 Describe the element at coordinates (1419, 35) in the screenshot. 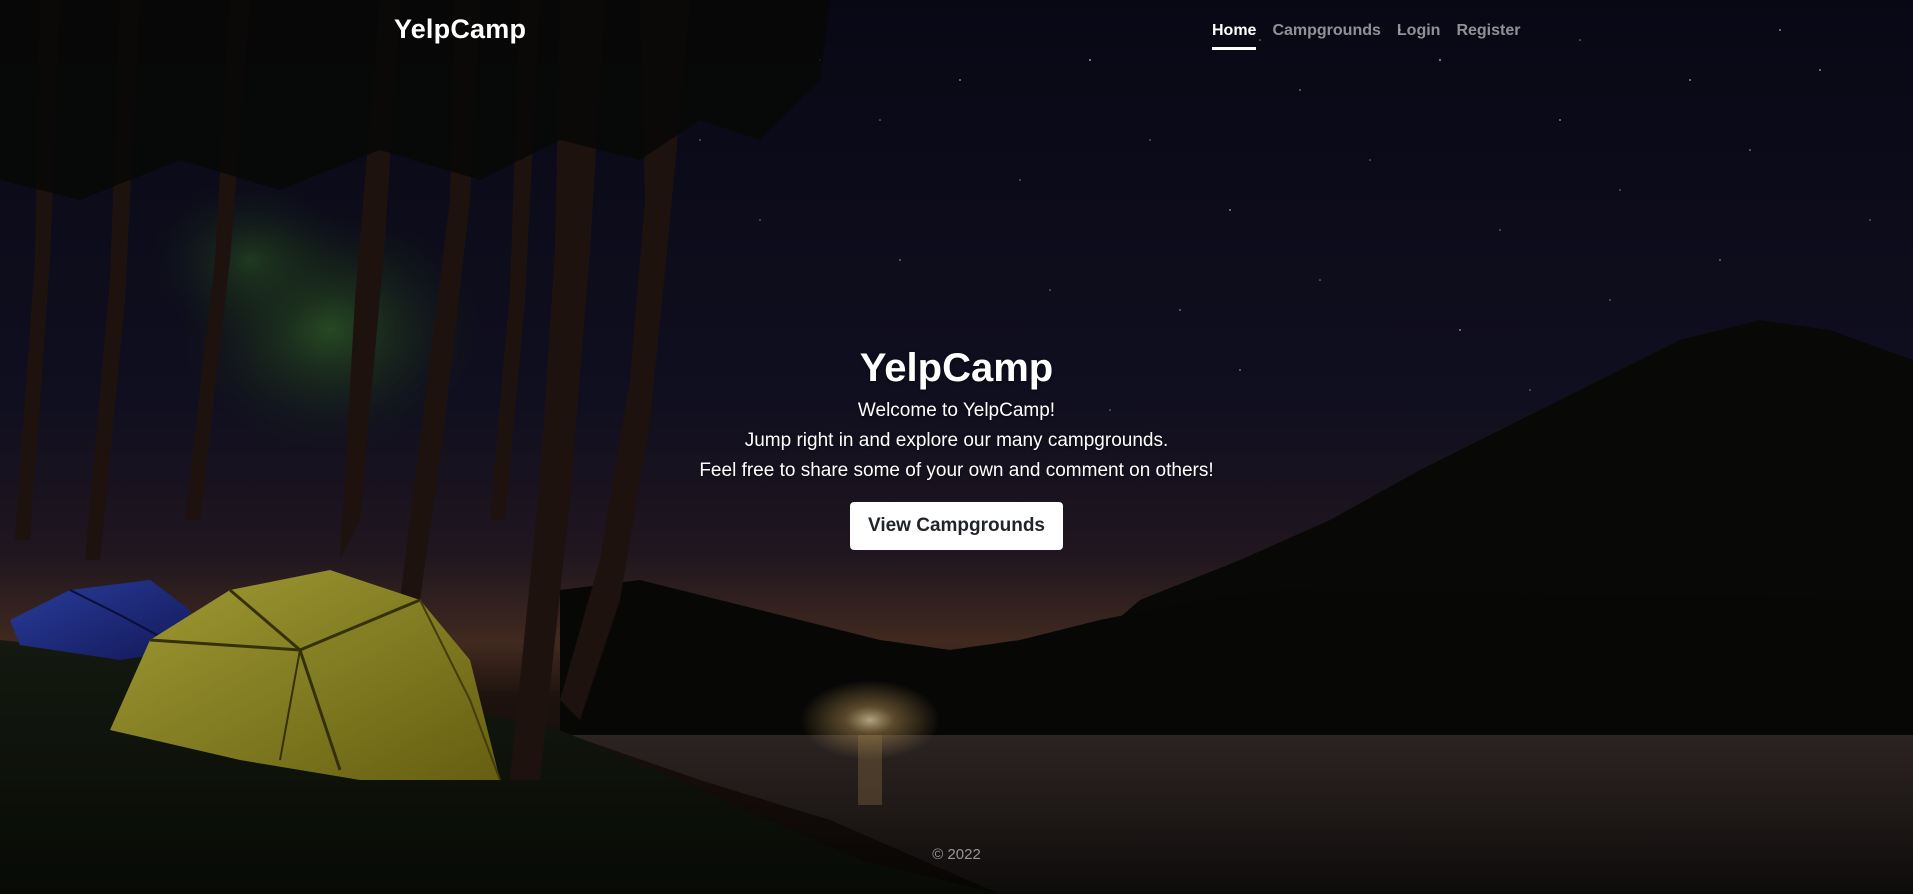

I see `nav-link-login: Login` at that location.